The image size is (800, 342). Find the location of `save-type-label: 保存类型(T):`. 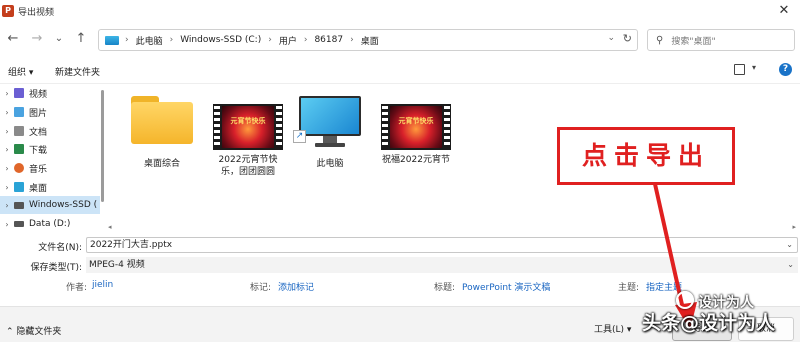

save-type-label: 保存类型(T): is located at coordinates (56, 268).